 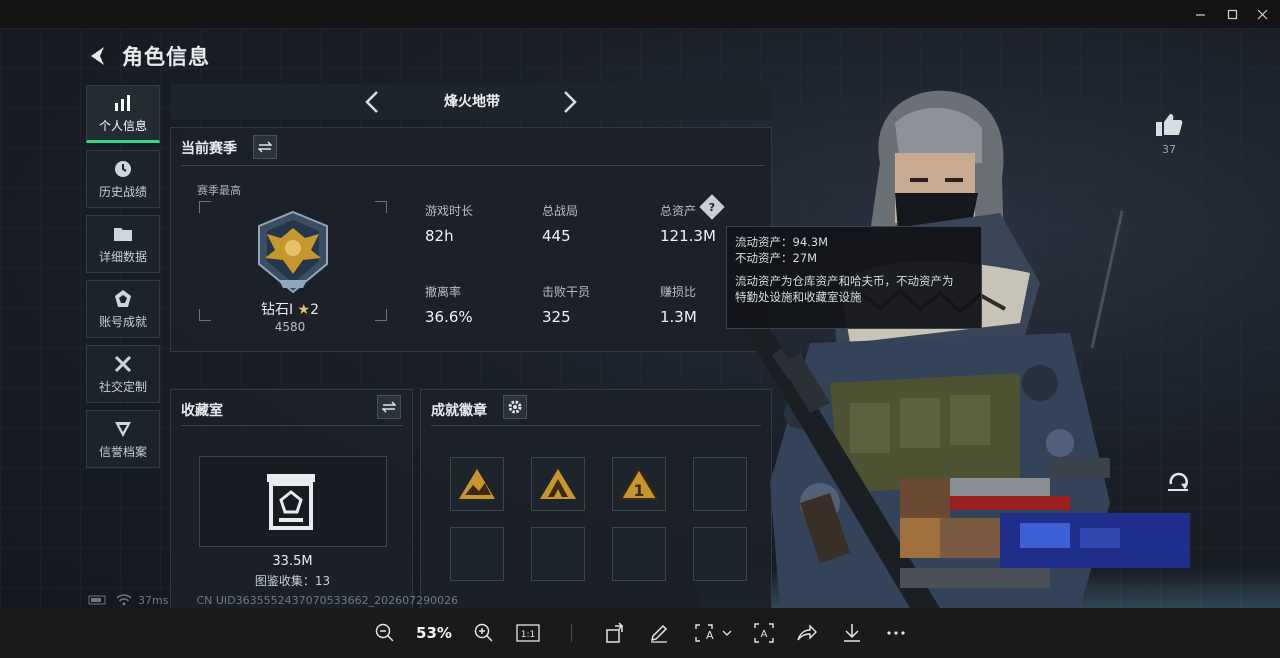 I want to click on actual-size-icon: 1:1, so click(x=528, y=633).